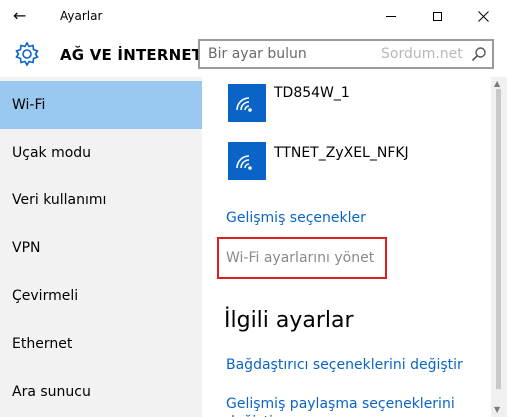  I want to click on network-name: TD854W_1, so click(312, 93).